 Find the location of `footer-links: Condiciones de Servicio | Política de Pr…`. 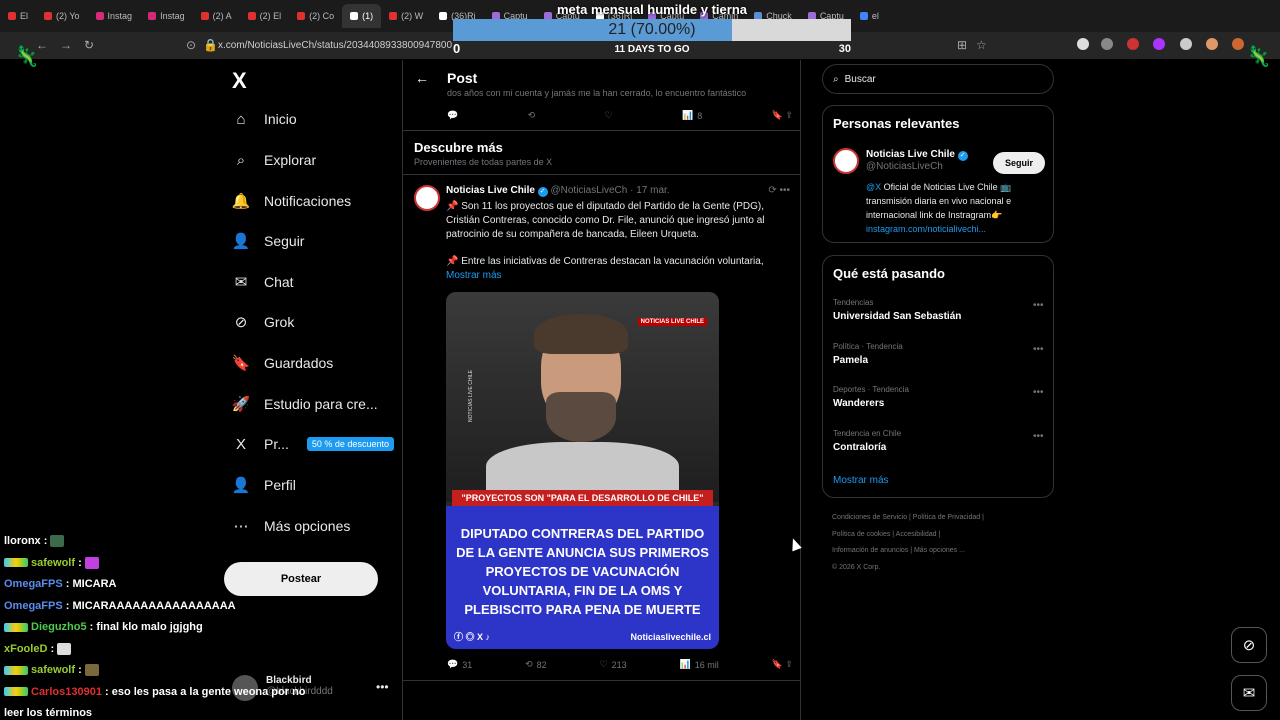

footer-links: Condiciones de Servicio | Política de Pr… is located at coordinates (908, 517).